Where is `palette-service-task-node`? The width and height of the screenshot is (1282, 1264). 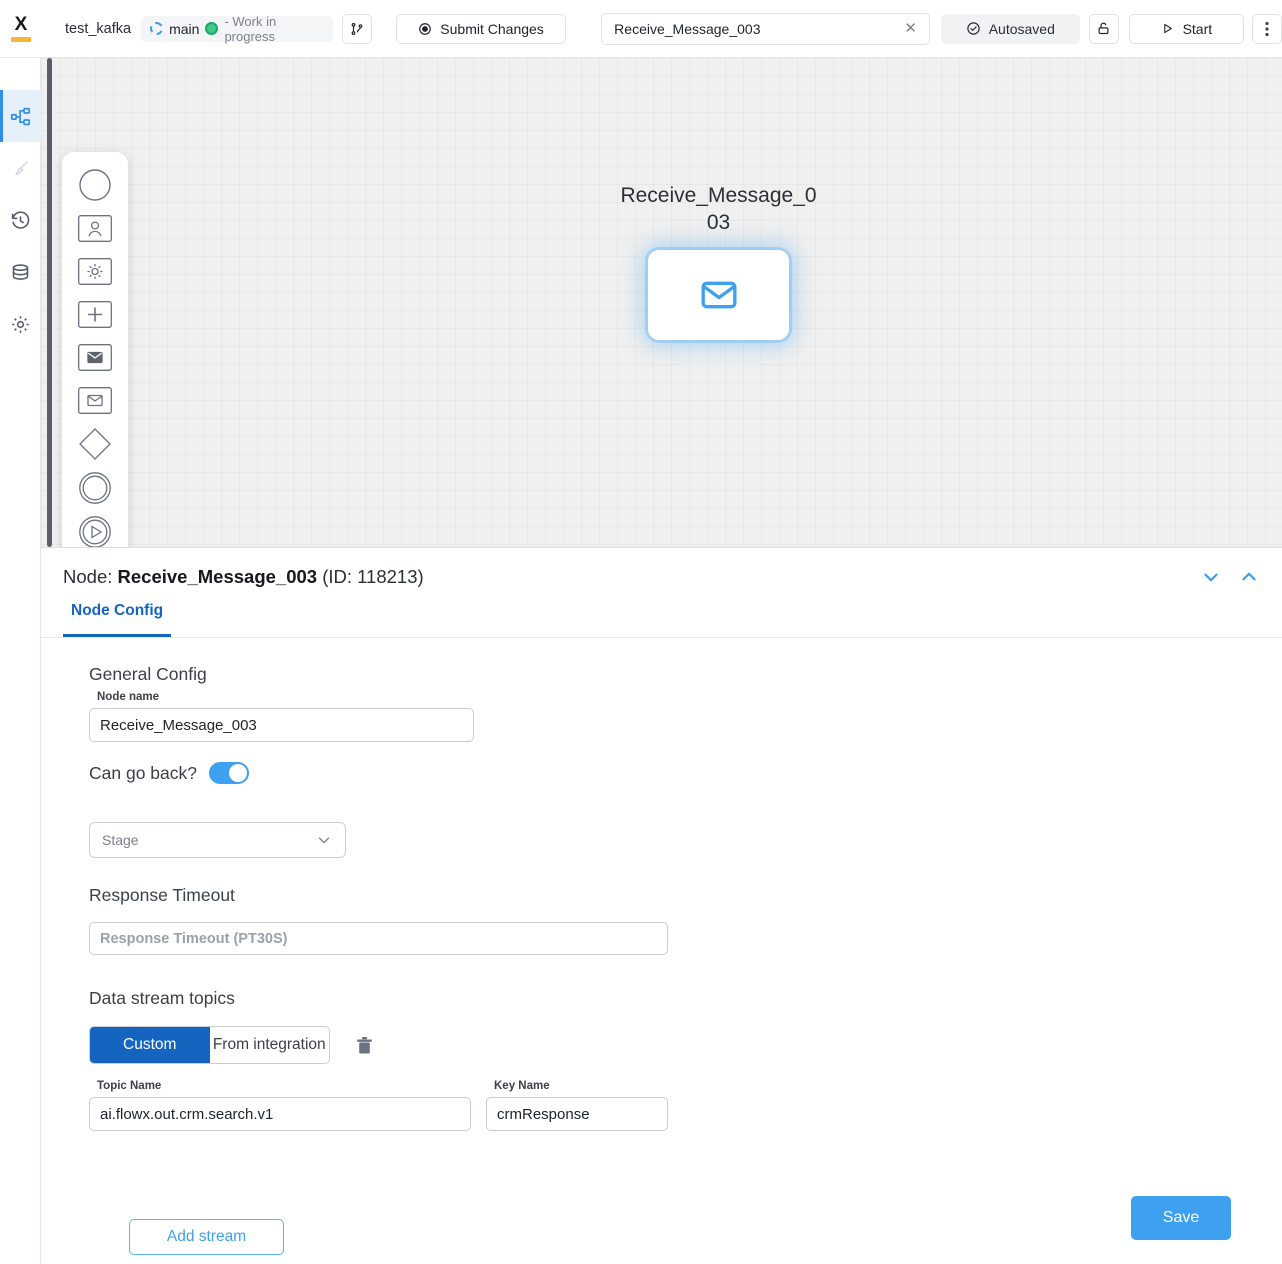
palette-service-task-node is located at coordinates (95, 271).